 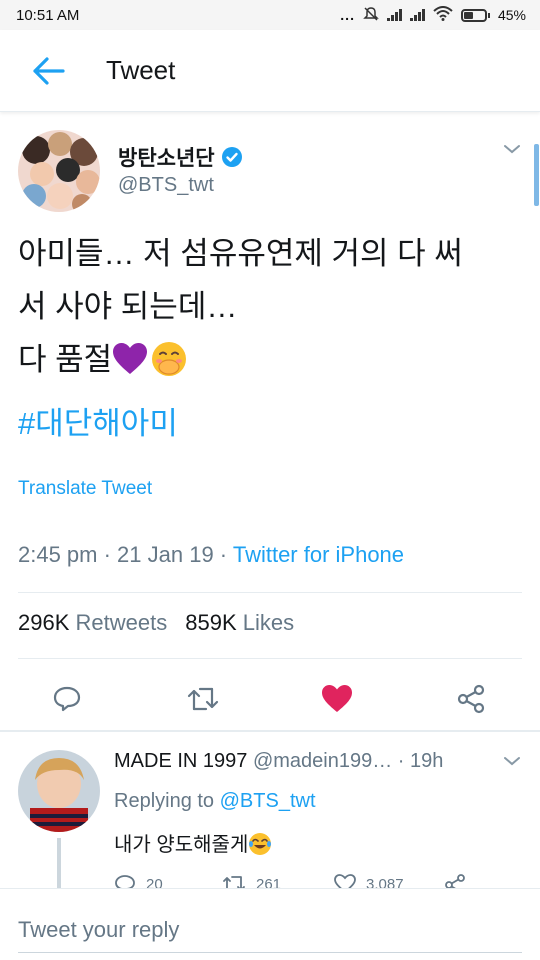 I want to click on thread-line, so click(x=59, y=864).